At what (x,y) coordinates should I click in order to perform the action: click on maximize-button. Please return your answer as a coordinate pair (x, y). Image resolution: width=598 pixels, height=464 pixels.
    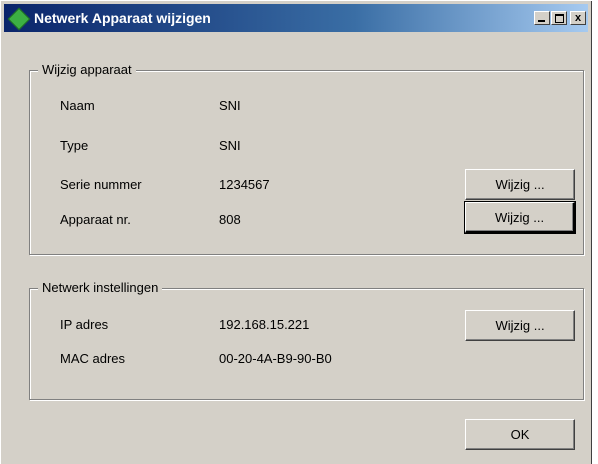
    Looking at the image, I should click on (559, 18).